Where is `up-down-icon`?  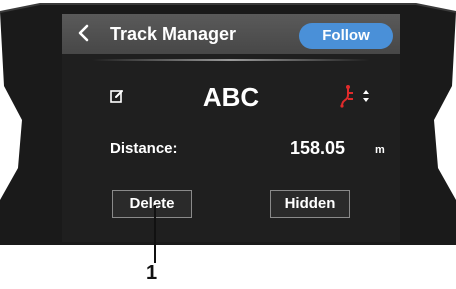 up-down-icon is located at coordinates (366, 96).